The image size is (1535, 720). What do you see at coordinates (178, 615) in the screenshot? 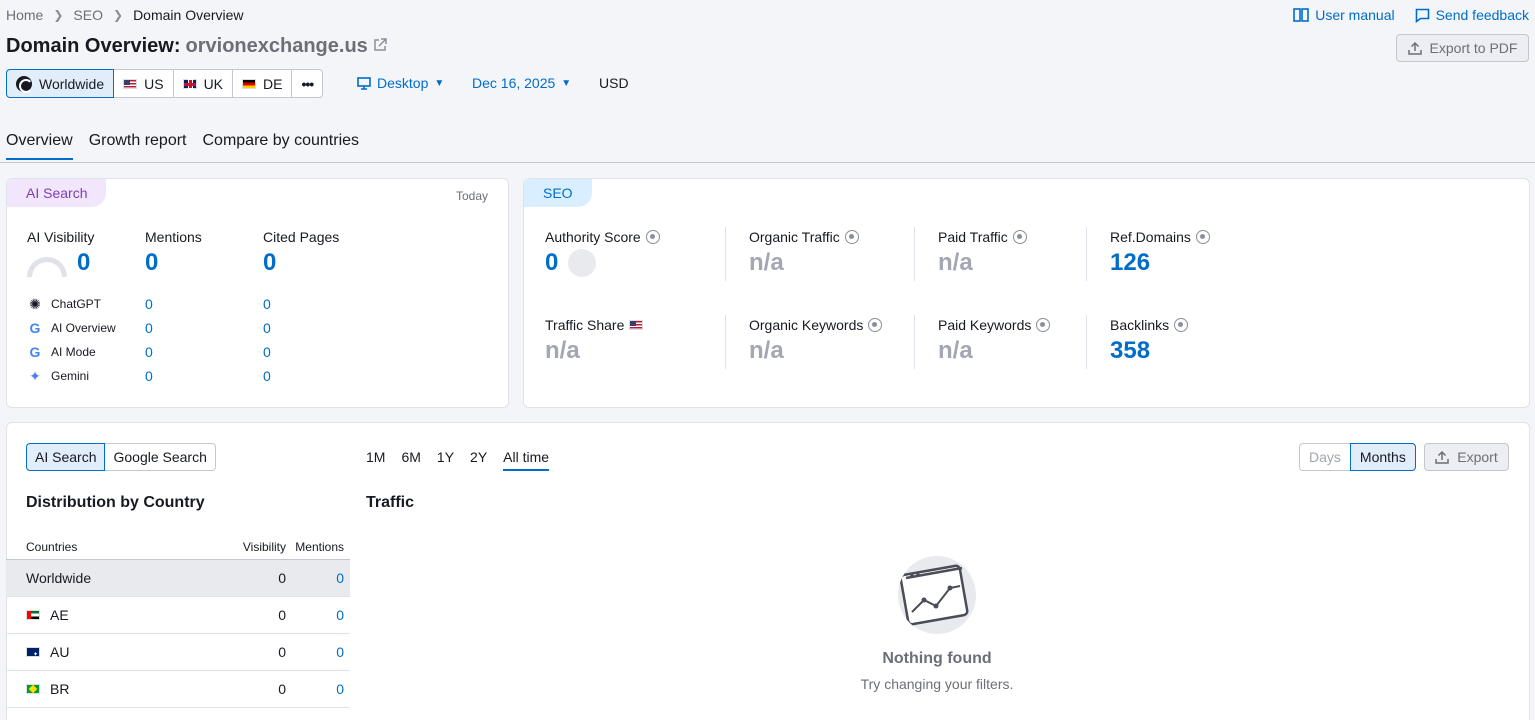
I see `table-row: AE 0 0` at bounding box center [178, 615].